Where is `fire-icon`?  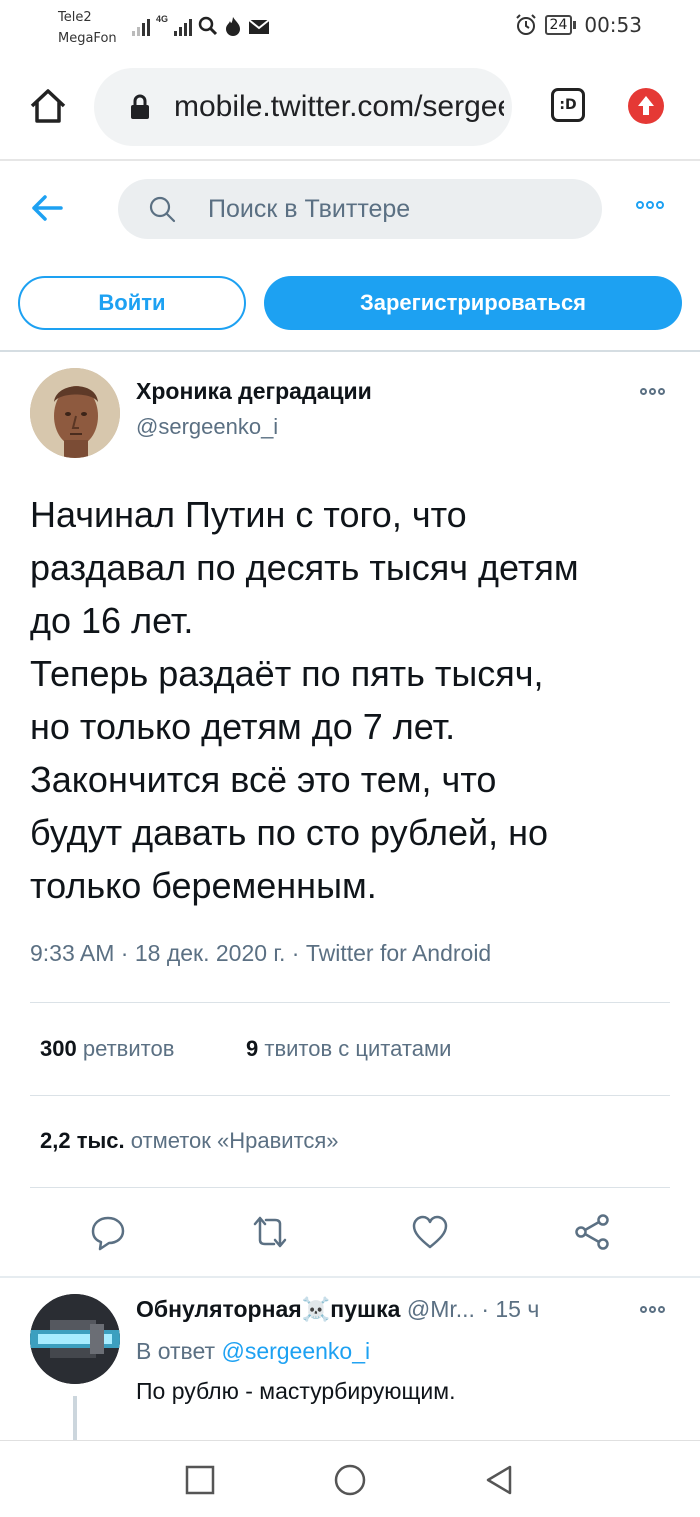
fire-icon is located at coordinates (233, 26).